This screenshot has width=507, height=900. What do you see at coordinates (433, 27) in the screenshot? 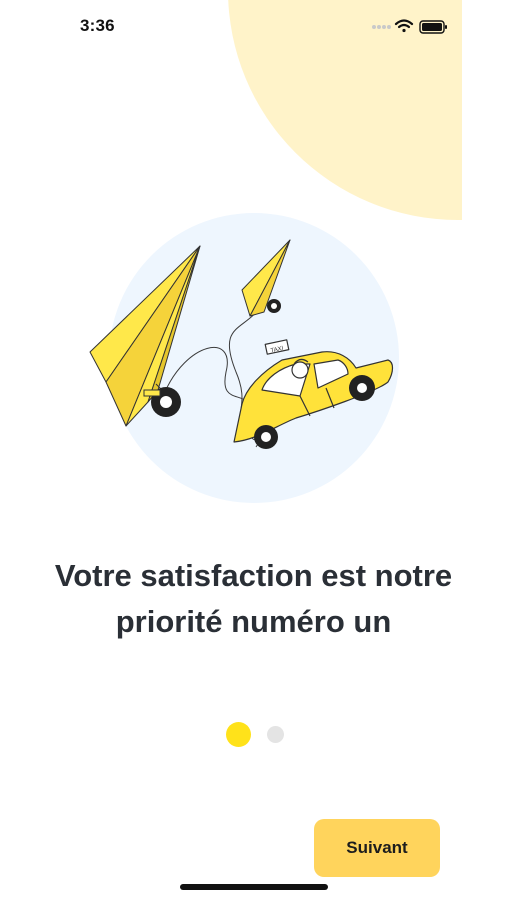
I see `battery-icon` at bounding box center [433, 27].